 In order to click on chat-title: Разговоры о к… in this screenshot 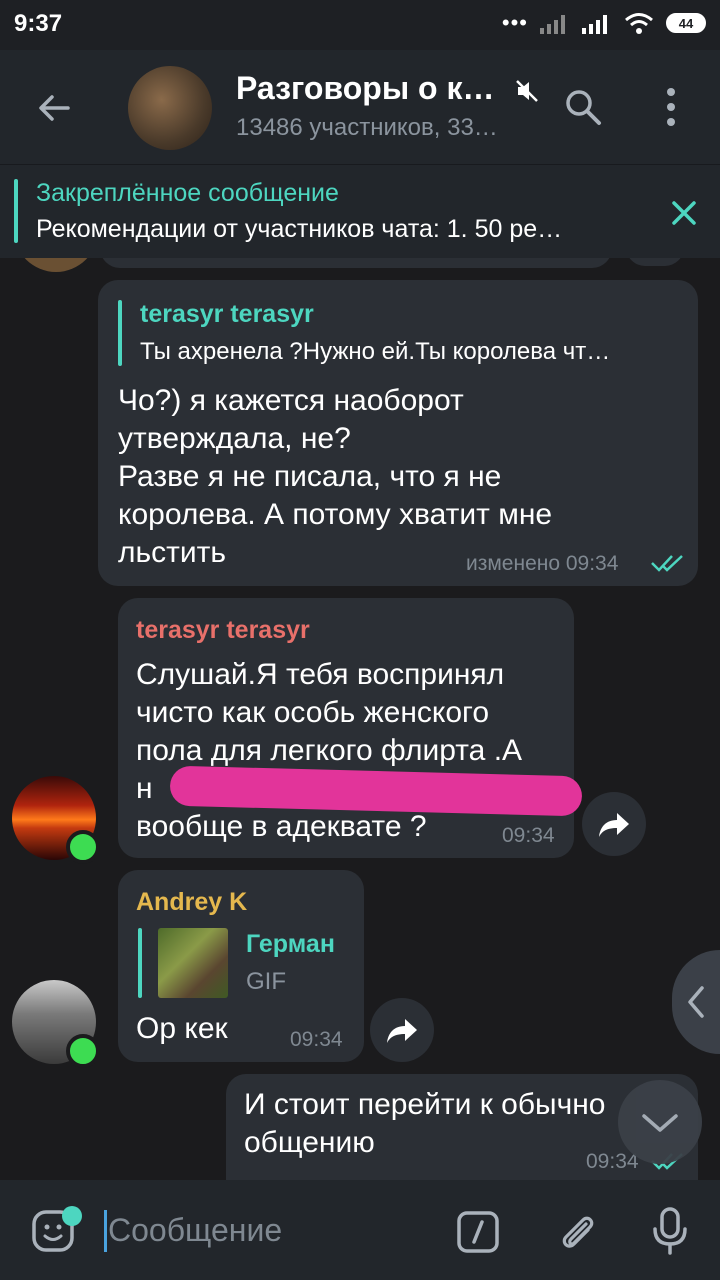, I will do `click(365, 88)`.